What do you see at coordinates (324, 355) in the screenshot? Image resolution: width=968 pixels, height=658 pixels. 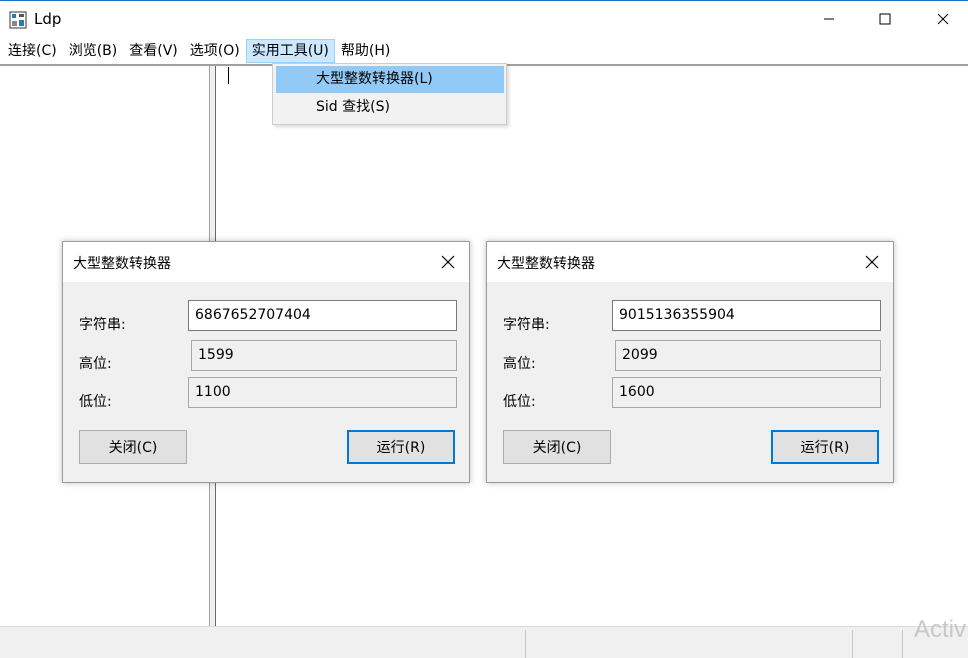 I see `high-value-field: 1599` at bounding box center [324, 355].